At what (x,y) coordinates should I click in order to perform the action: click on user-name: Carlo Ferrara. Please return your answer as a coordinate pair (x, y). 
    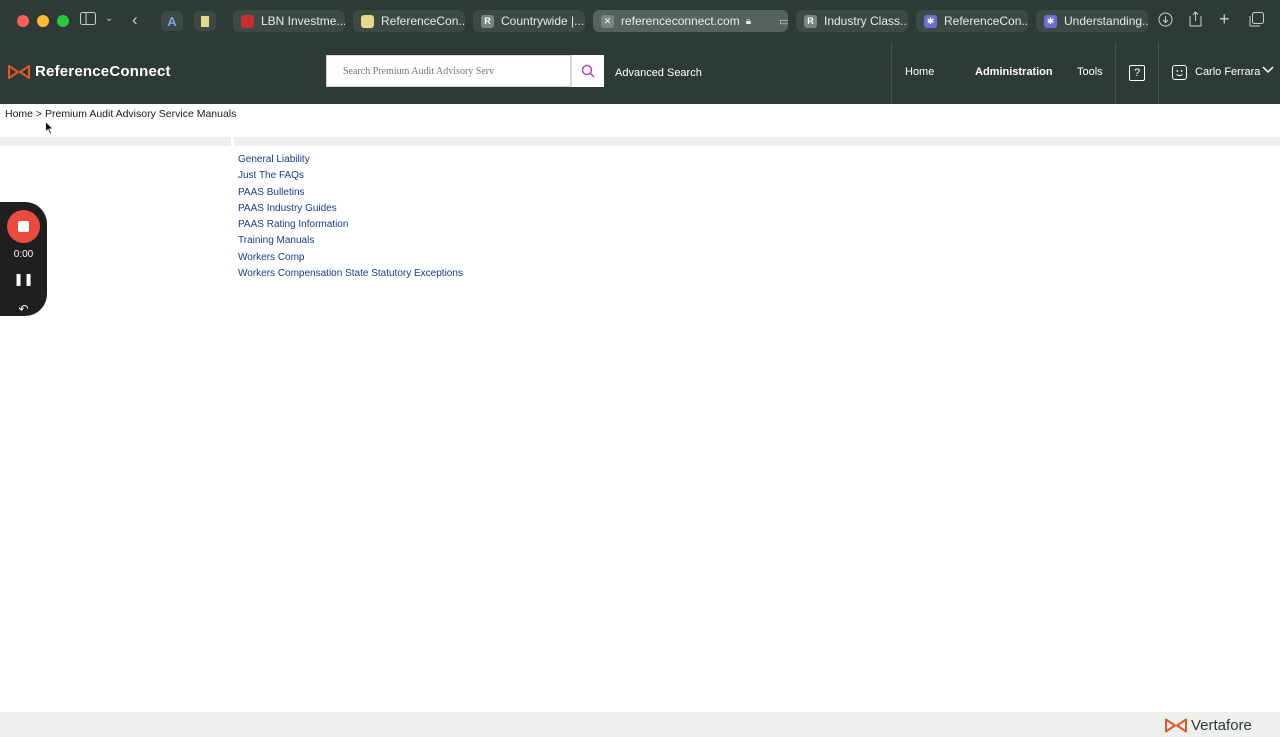
    Looking at the image, I should click on (1227, 72).